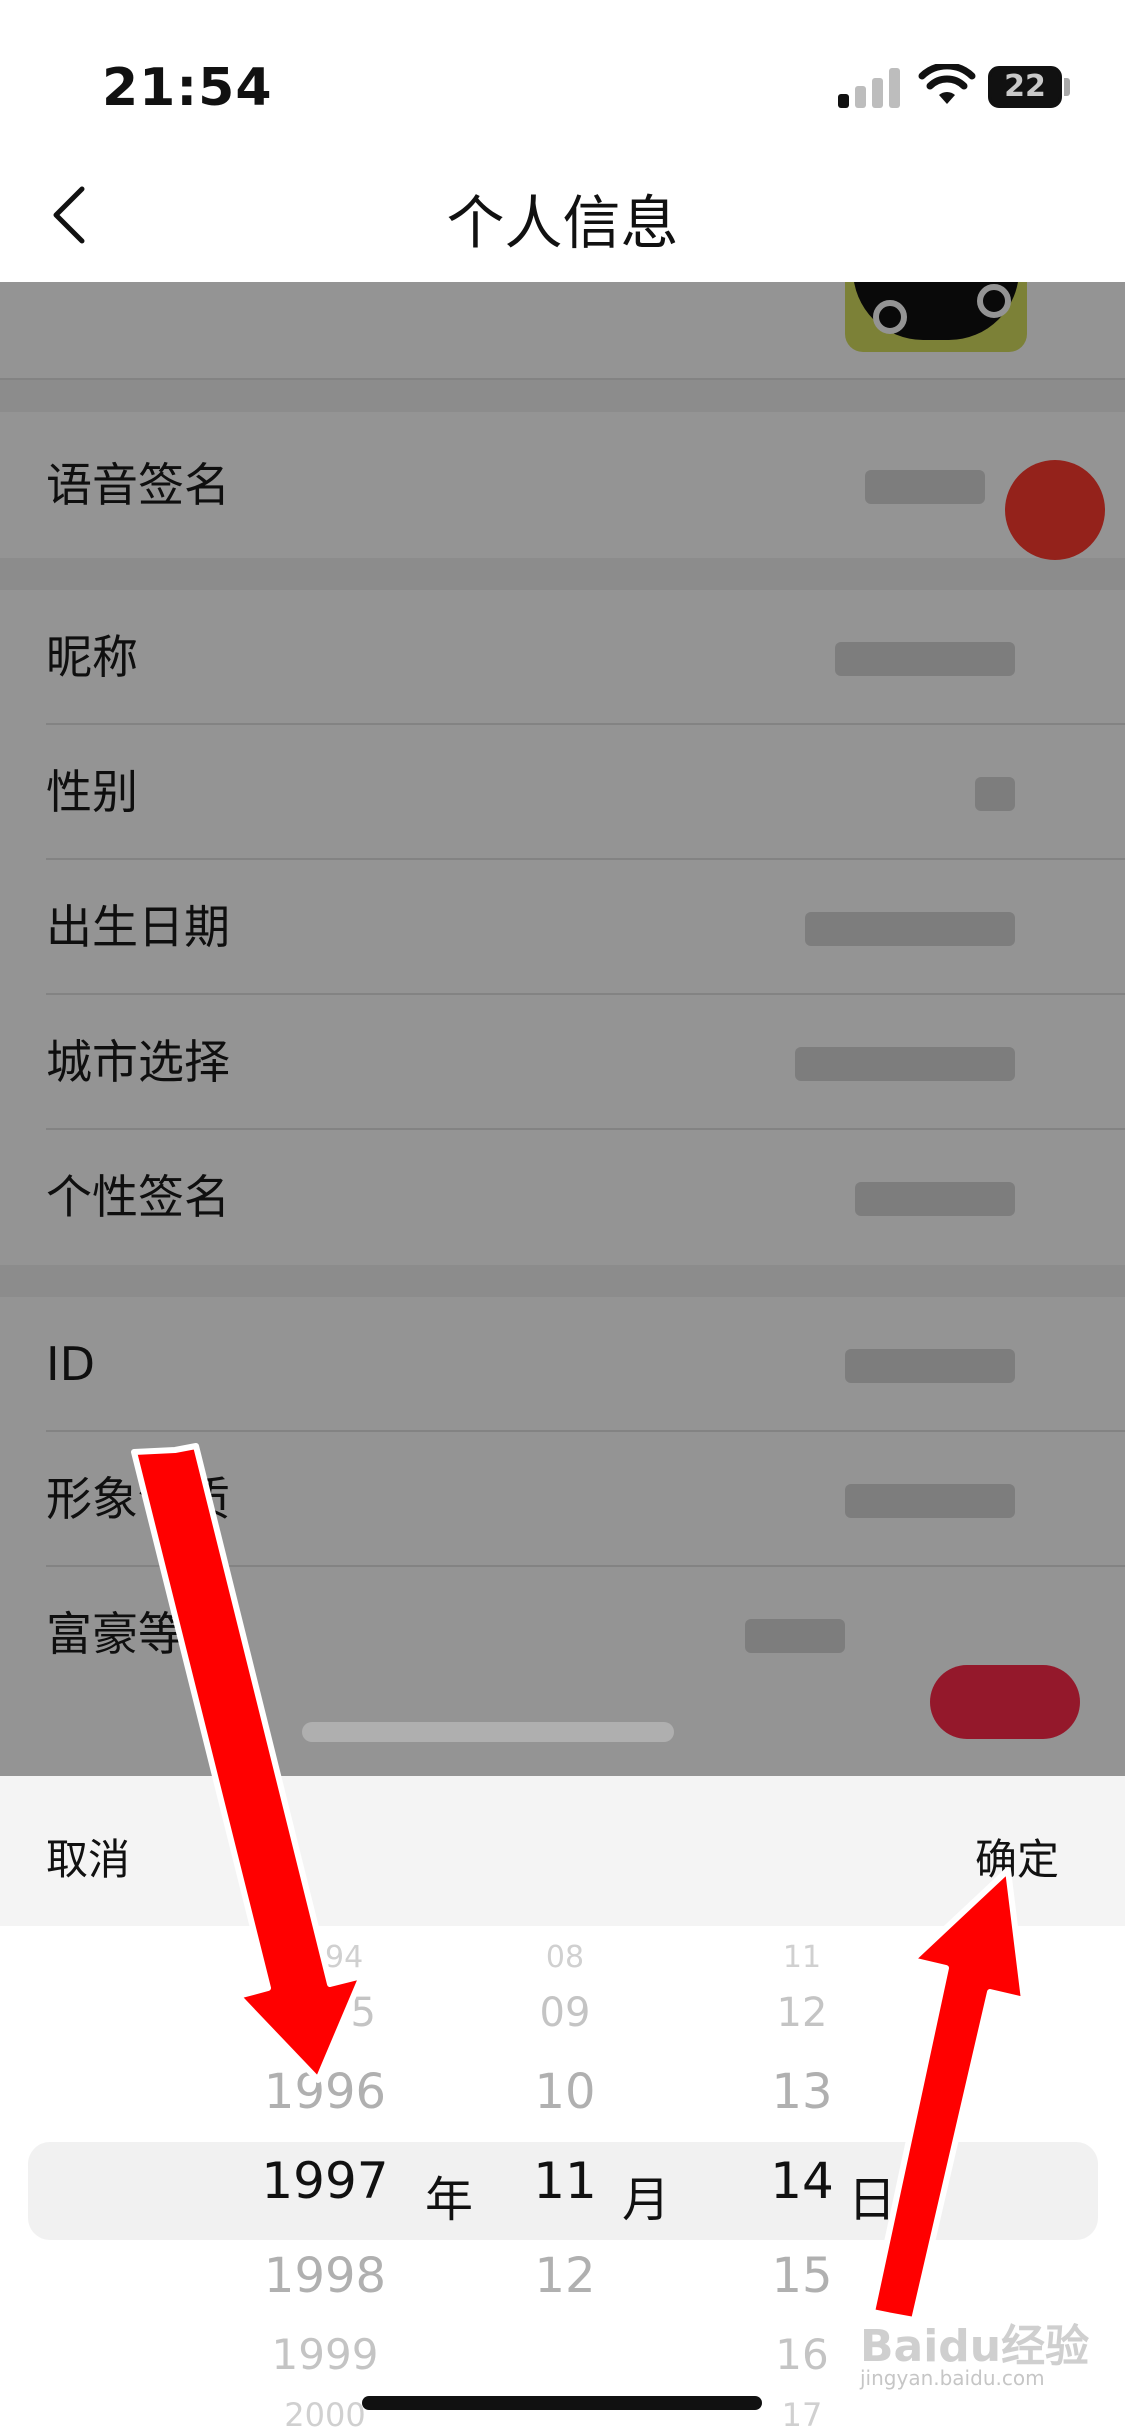  I want to click on day-unit: 日, so click(872, 2200).